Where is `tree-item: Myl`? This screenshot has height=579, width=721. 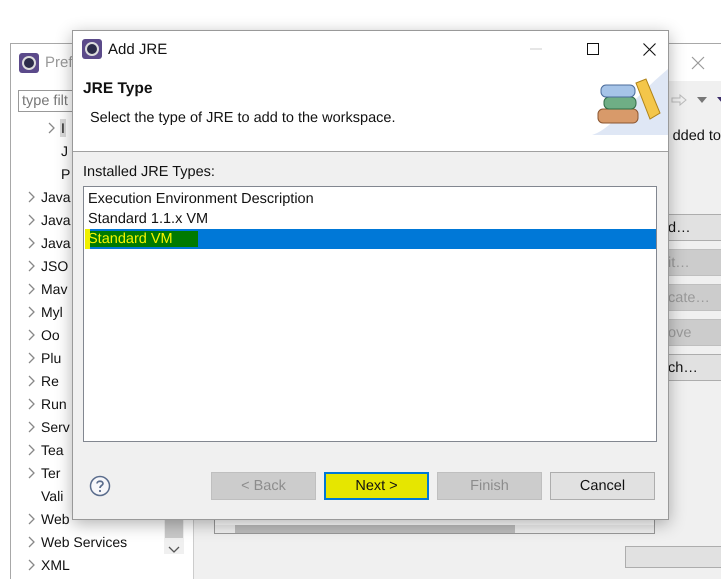 tree-item: Myl is located at coordinates (52, 311).